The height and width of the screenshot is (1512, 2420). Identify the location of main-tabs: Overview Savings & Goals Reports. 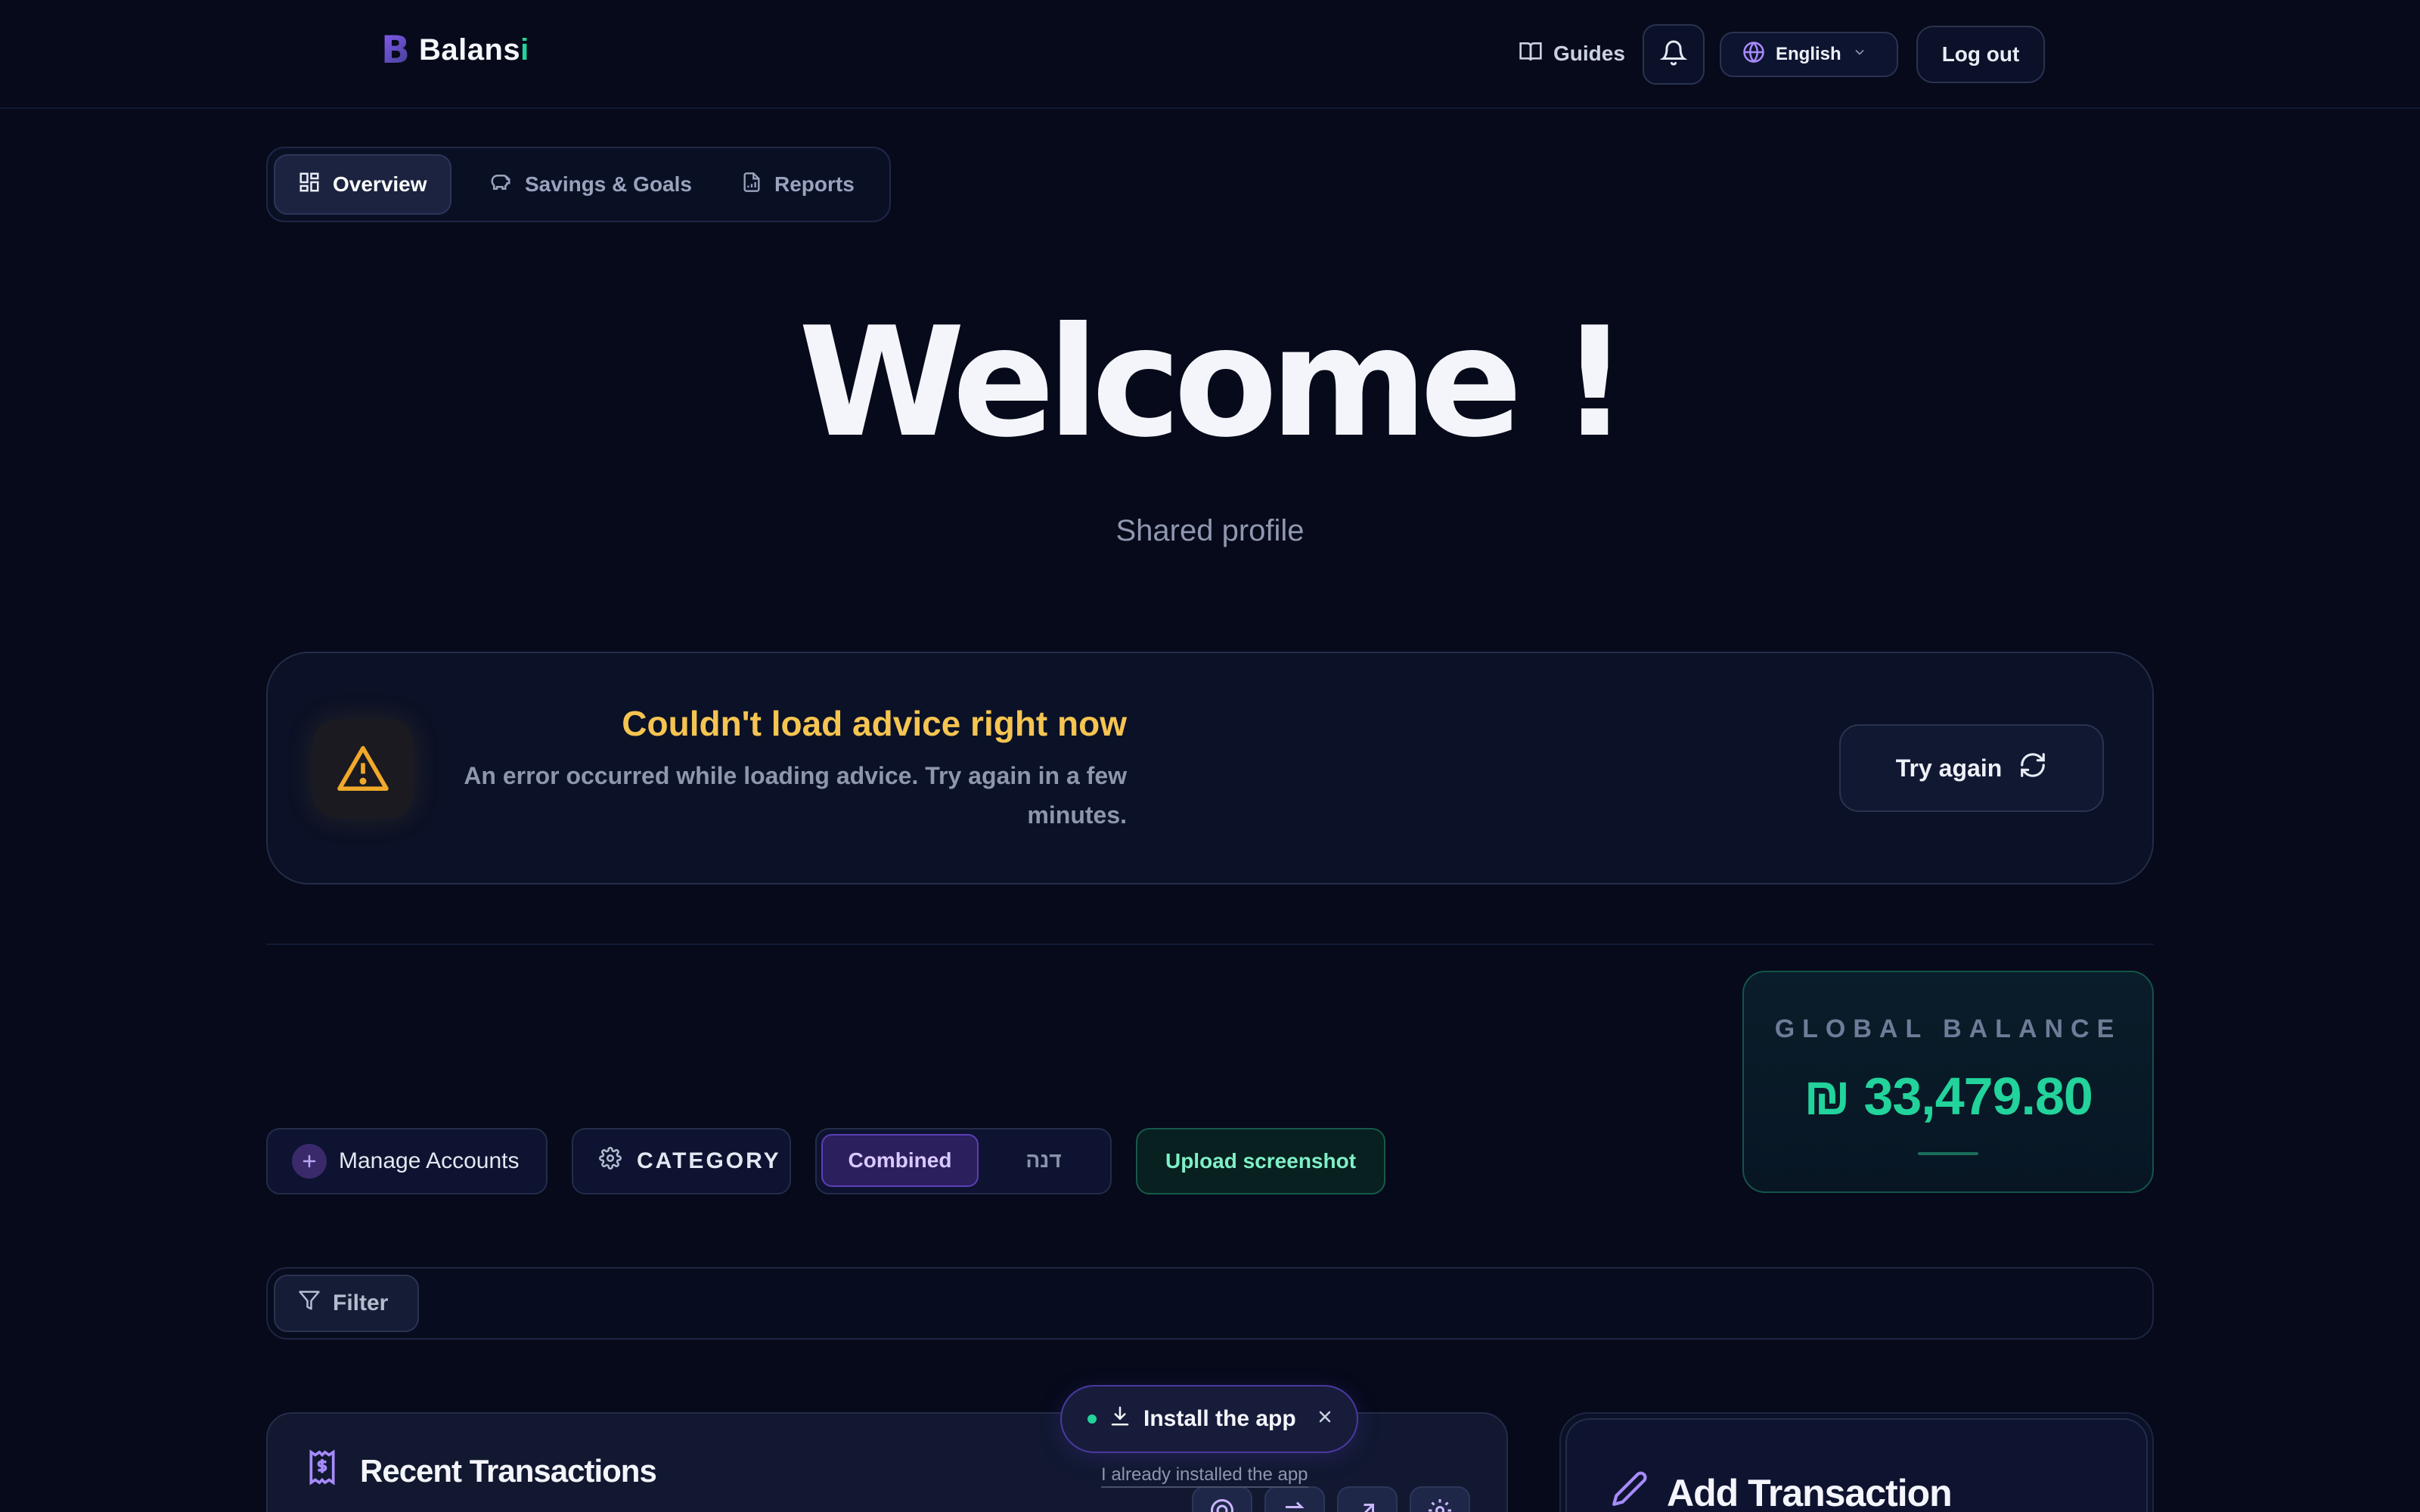
(578, 185).